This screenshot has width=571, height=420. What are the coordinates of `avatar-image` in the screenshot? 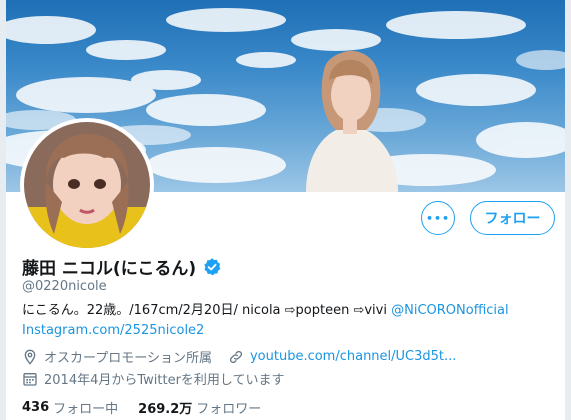 It's located at (87, 185).